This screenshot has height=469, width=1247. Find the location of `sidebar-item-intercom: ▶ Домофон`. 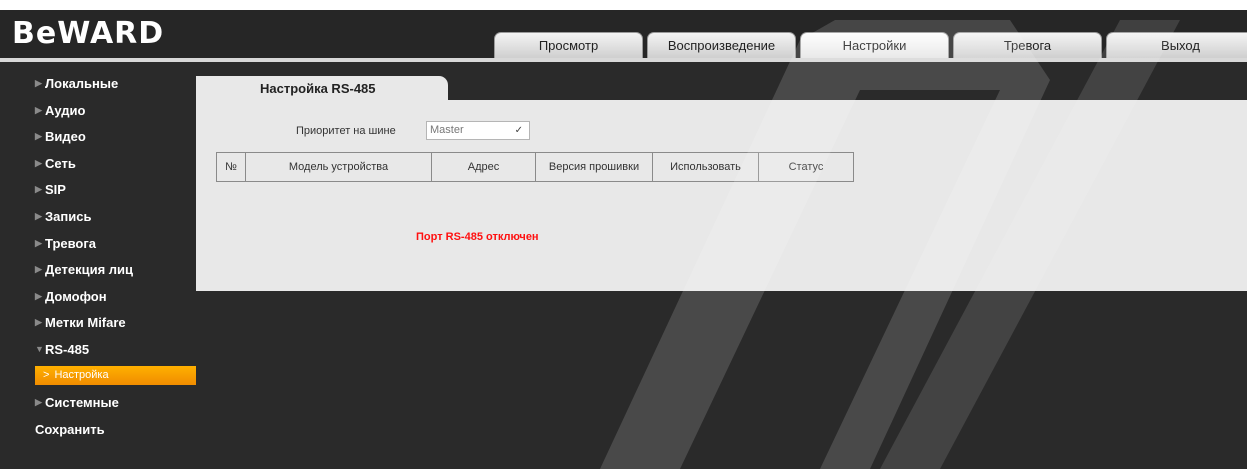

sidebar-item-intercom: ▶ Домофон is located at coordinates (98, 296).